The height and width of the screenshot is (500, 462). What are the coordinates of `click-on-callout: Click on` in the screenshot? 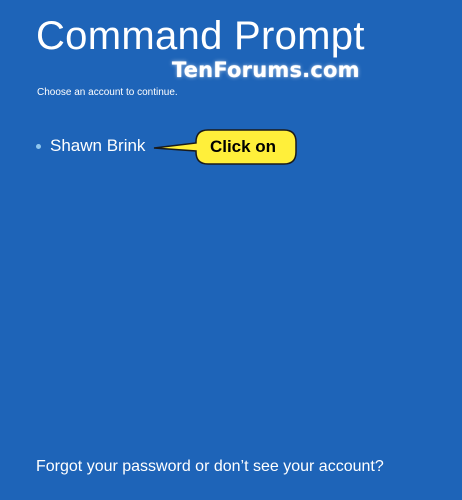 It's located at (225, 147).